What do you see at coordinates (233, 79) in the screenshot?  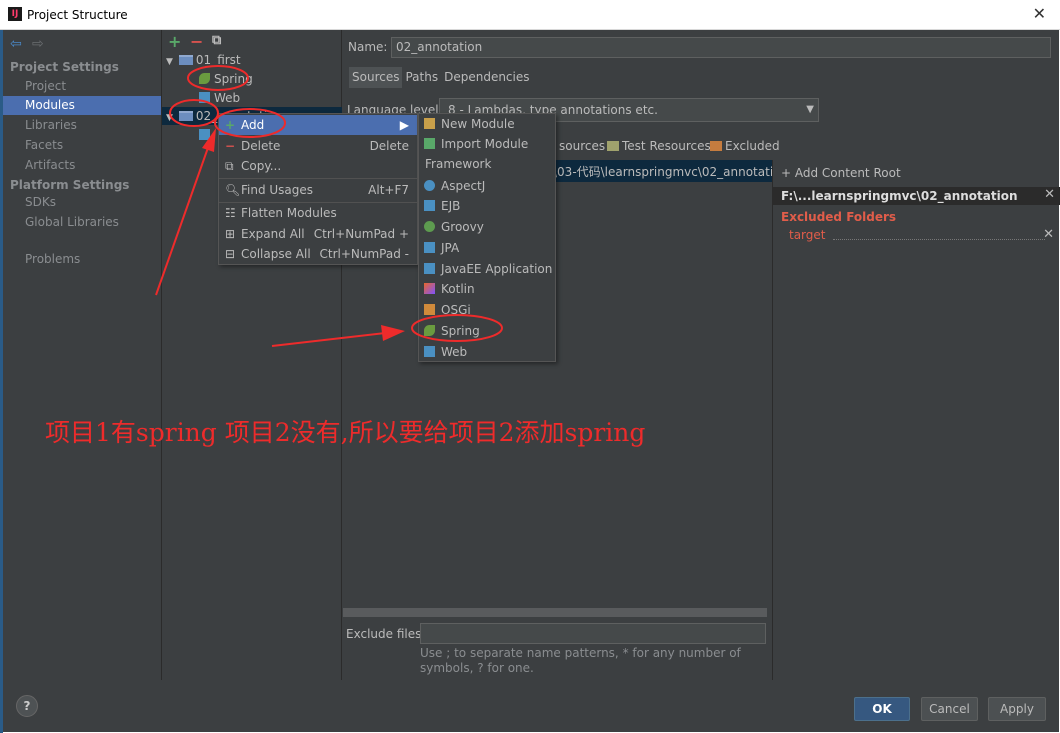 I see `tree-label: Spring` at bounding box center [233, 79].